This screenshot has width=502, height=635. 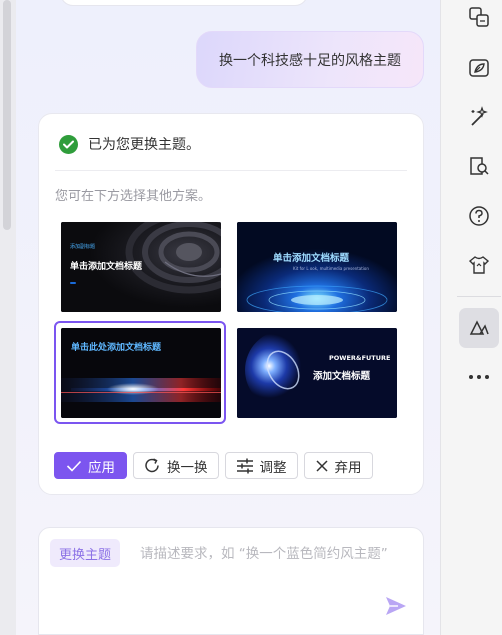 I want to click on sliders-icon, so click(x=244, y=465).